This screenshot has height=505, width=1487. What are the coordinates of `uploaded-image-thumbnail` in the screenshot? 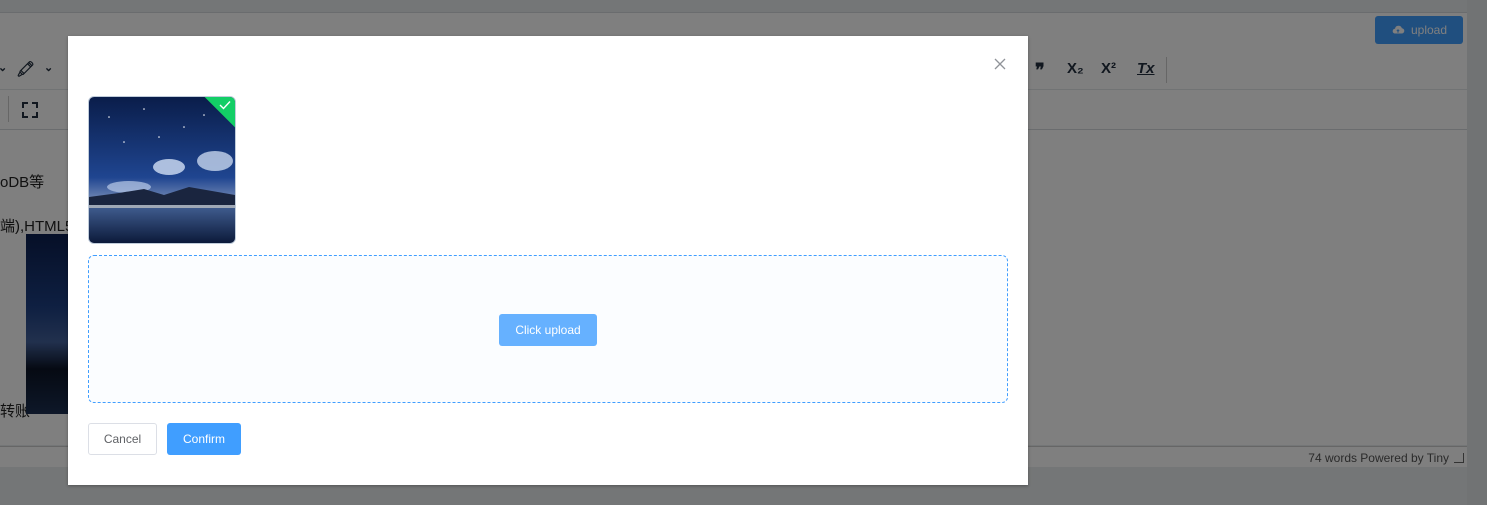 It's located at (162, 170).